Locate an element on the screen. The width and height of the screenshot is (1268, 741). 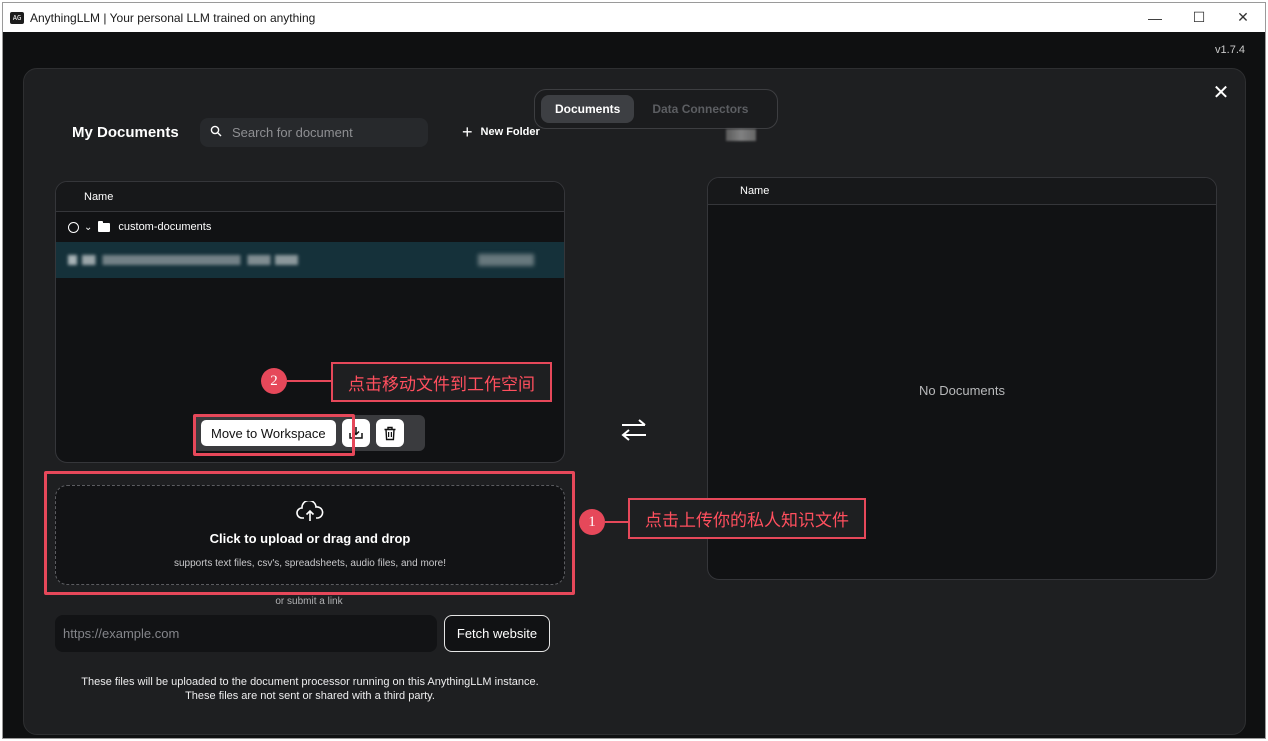
folder-checkbox is located at coordinates (73, 227).